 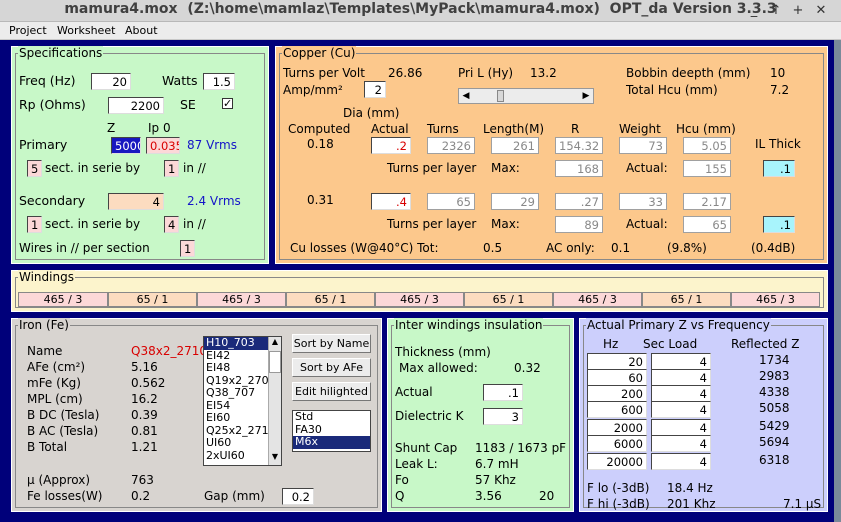 I want to click on secondary-il-thick-input: .1, so click(x=779, y=224).